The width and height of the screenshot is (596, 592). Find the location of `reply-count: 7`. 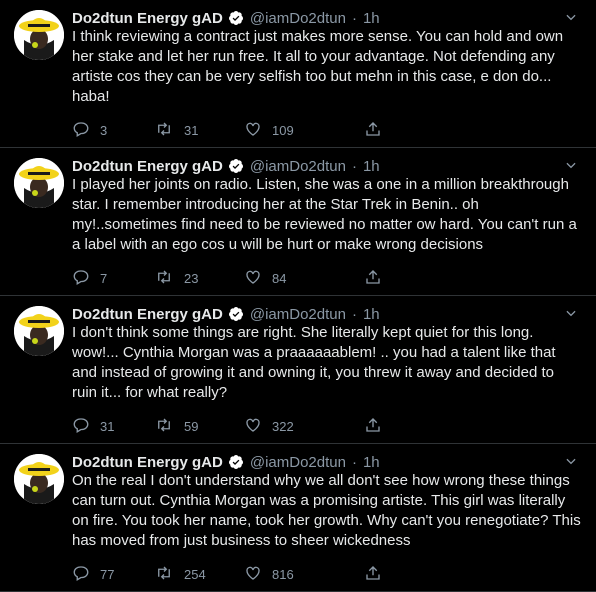

reply-count: 7 is located at coordinates (104, 278).